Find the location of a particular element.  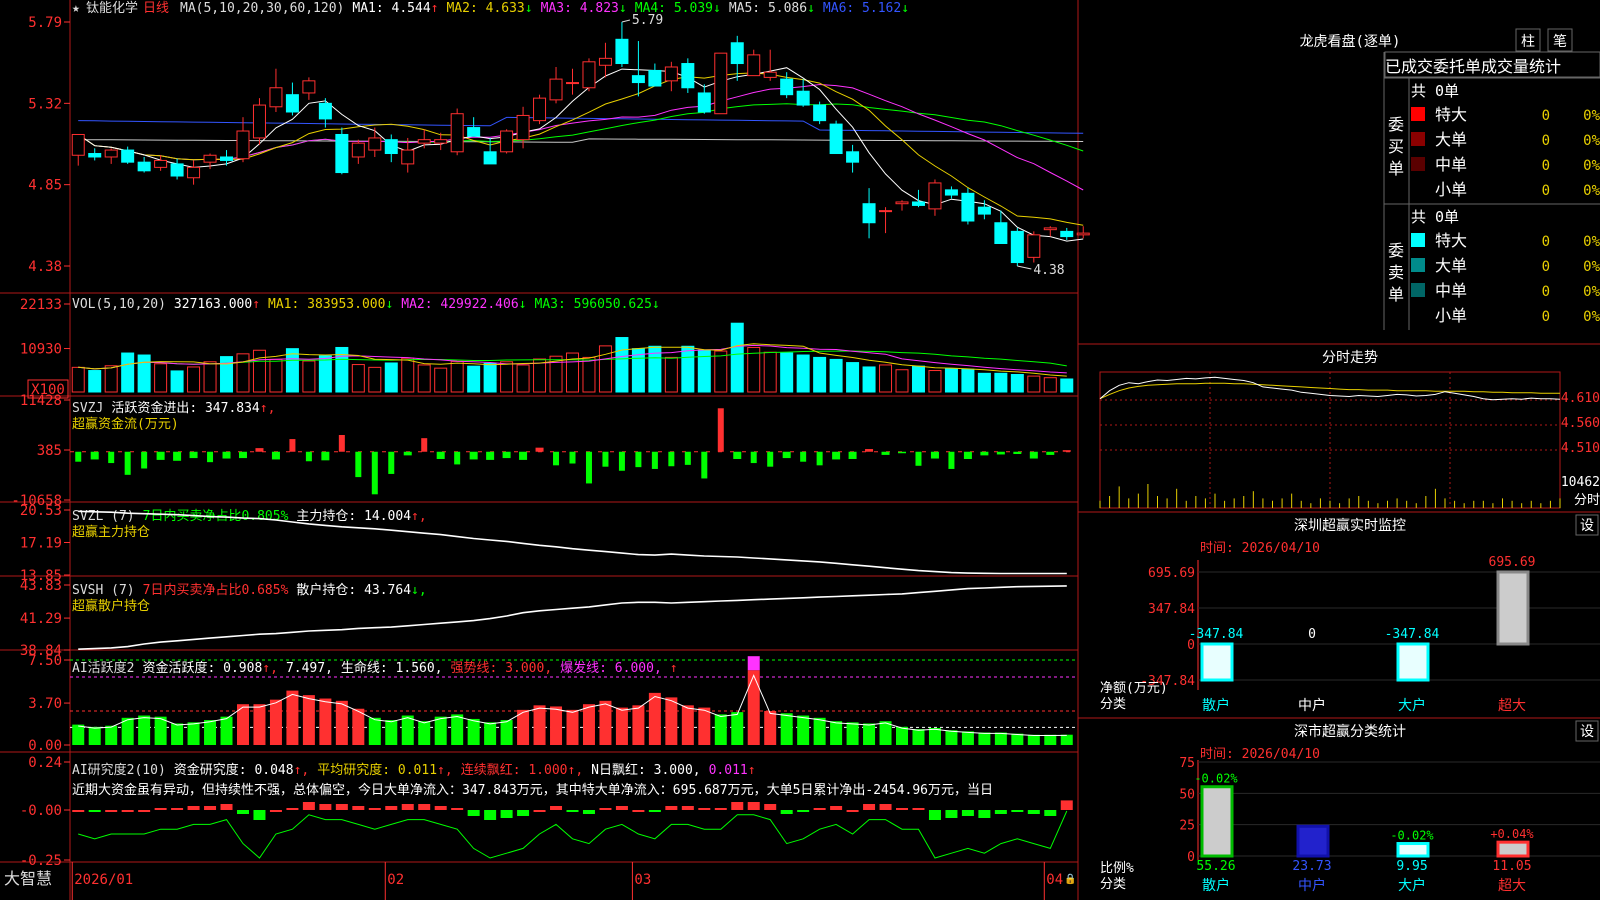

sell-orders-row-count: 0 is located at coordinates (1546, 242).